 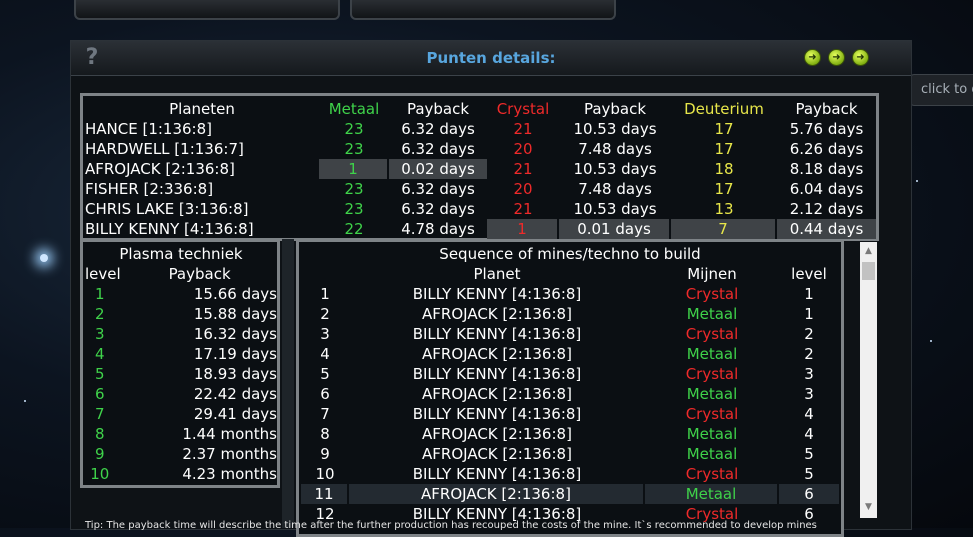 What do you see at coordinates (325, 274) in the screenshot?
I see `header-index` at bounding box center [325, 274].